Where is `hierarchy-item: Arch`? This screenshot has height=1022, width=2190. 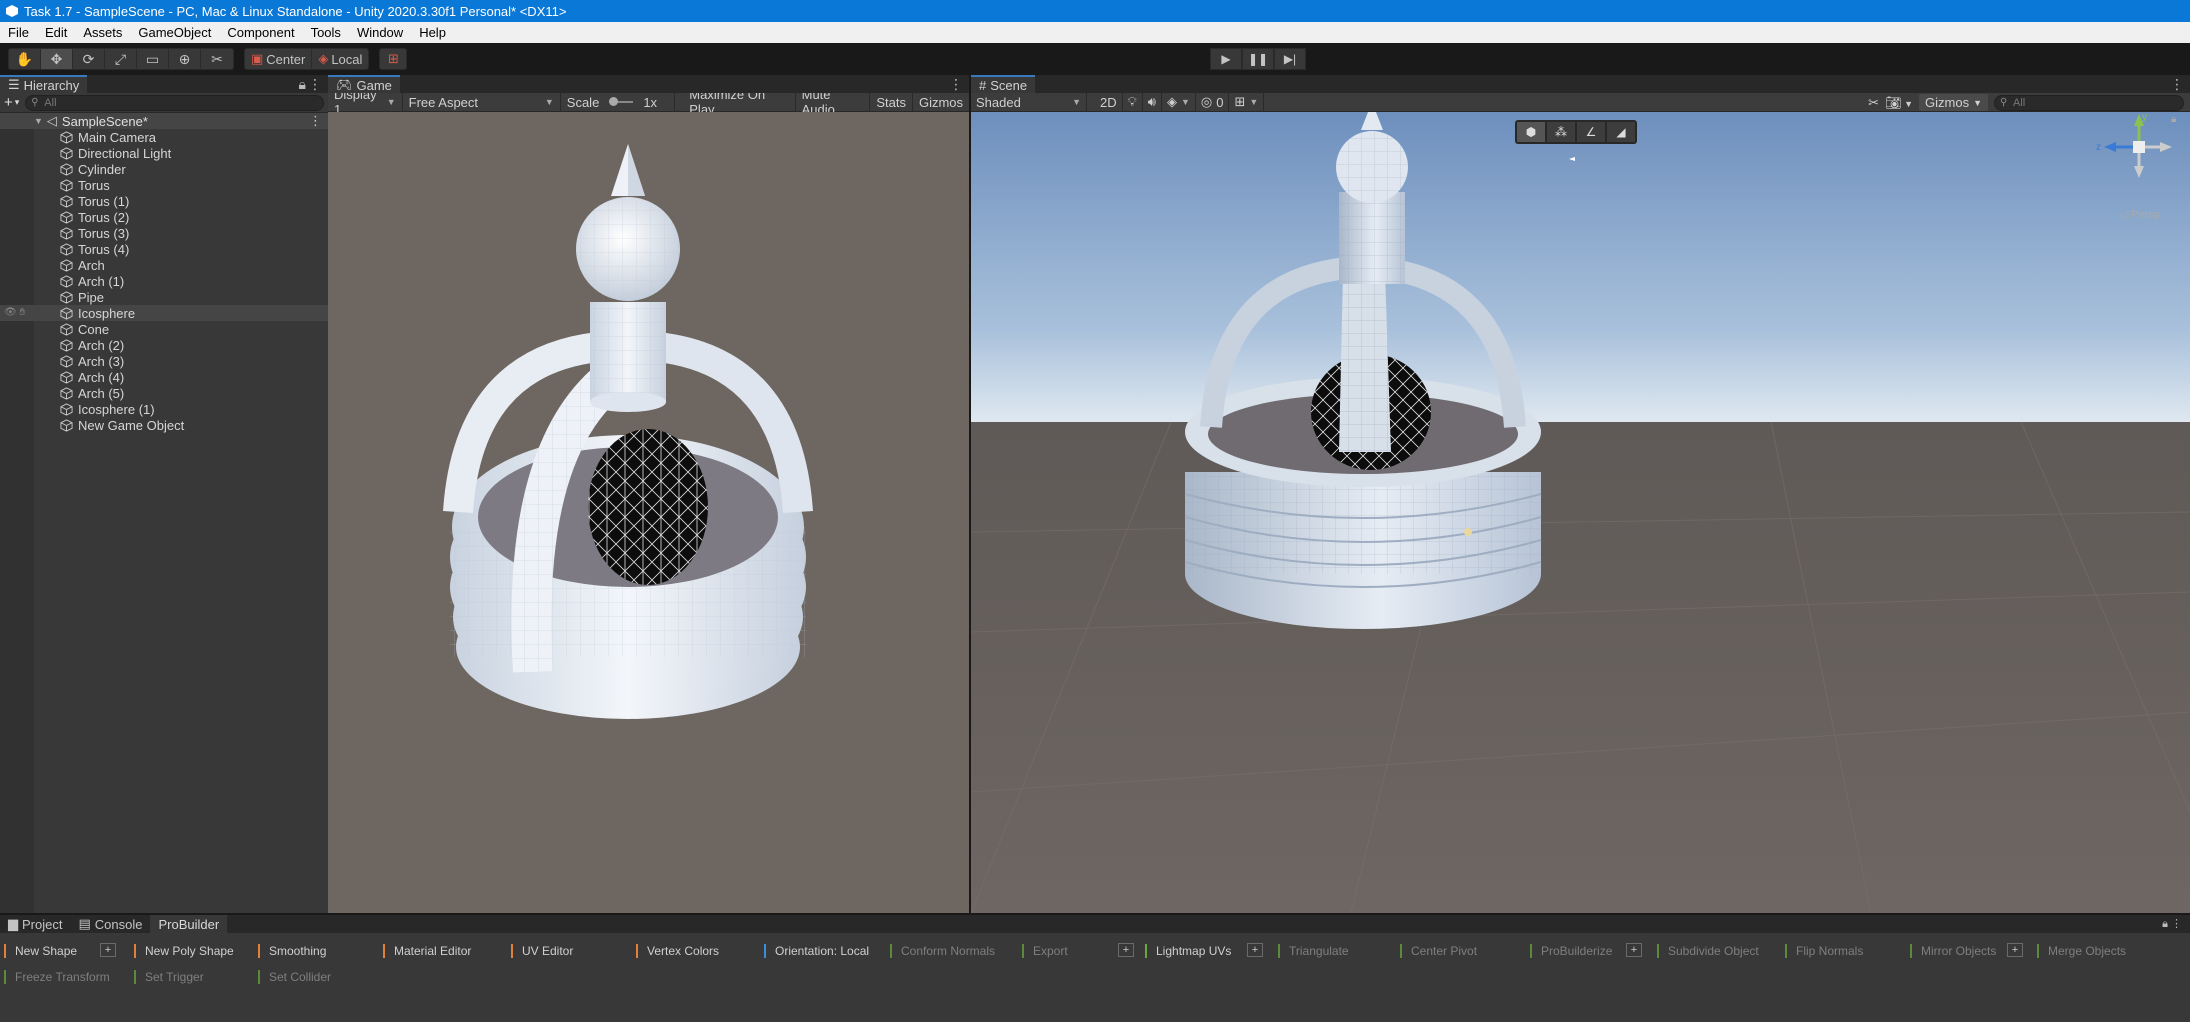 hierarchy-item: Arch is located at coordinates (164, 265).